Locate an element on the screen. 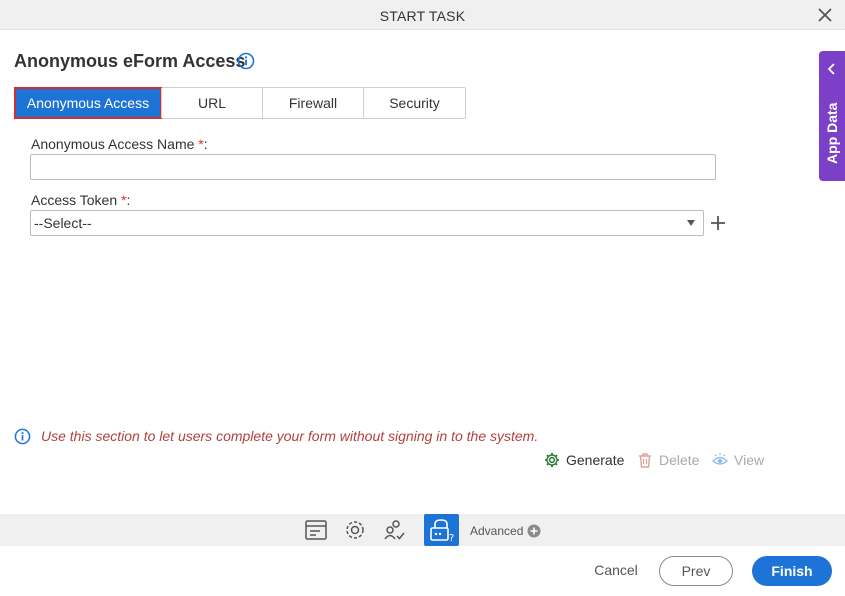 The image size is (845, 596). delete-label: Delete is located at coordinates (679, 460).